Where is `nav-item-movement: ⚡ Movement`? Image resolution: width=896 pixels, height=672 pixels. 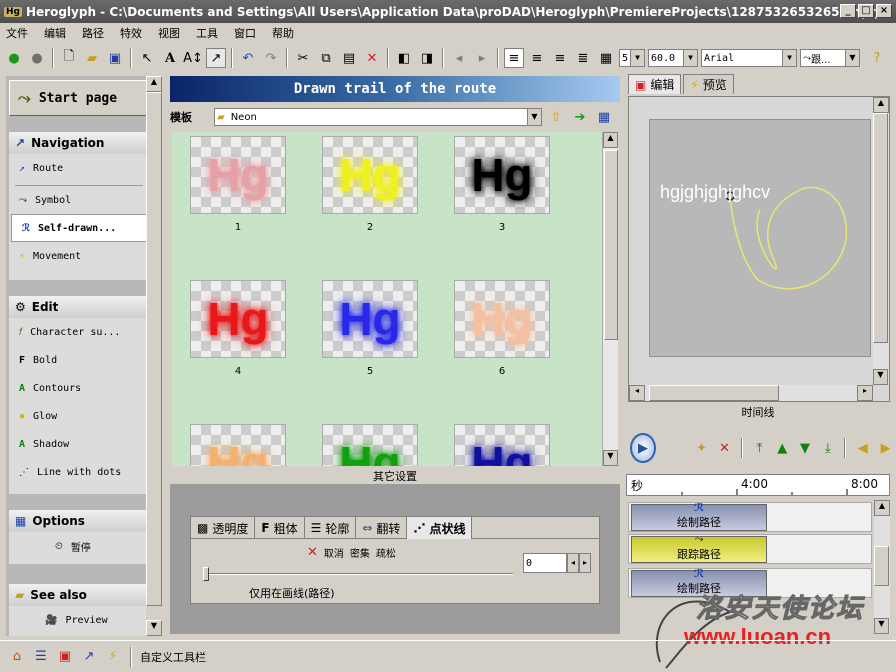
nav-item-movement: ⚡ Movement is located at coordinates (79, 256).